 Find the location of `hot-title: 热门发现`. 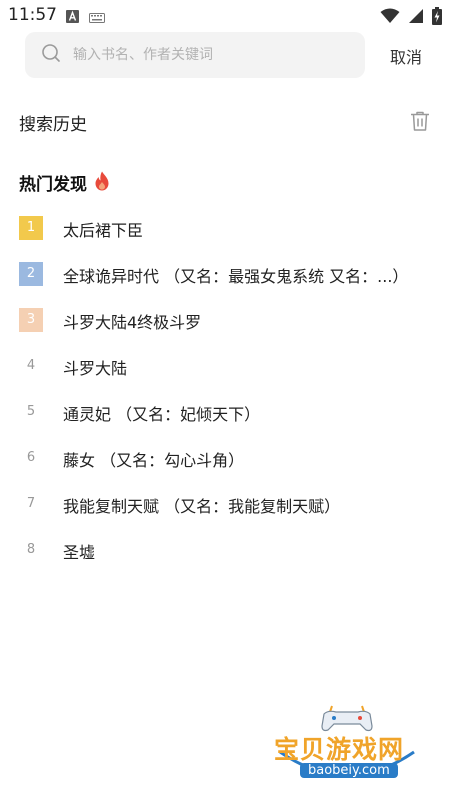

hot-title: 热门发现 is located at coordinates (53, 185).